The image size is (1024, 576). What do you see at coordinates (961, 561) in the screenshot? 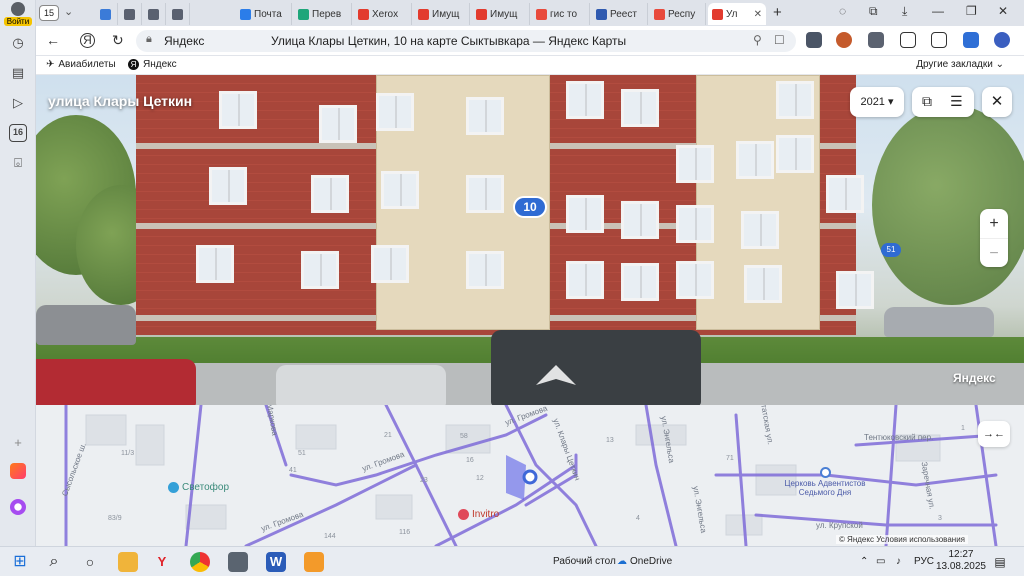
I see `system-clock: 12:27 13.08.2025` at bounding box center [961, 561].